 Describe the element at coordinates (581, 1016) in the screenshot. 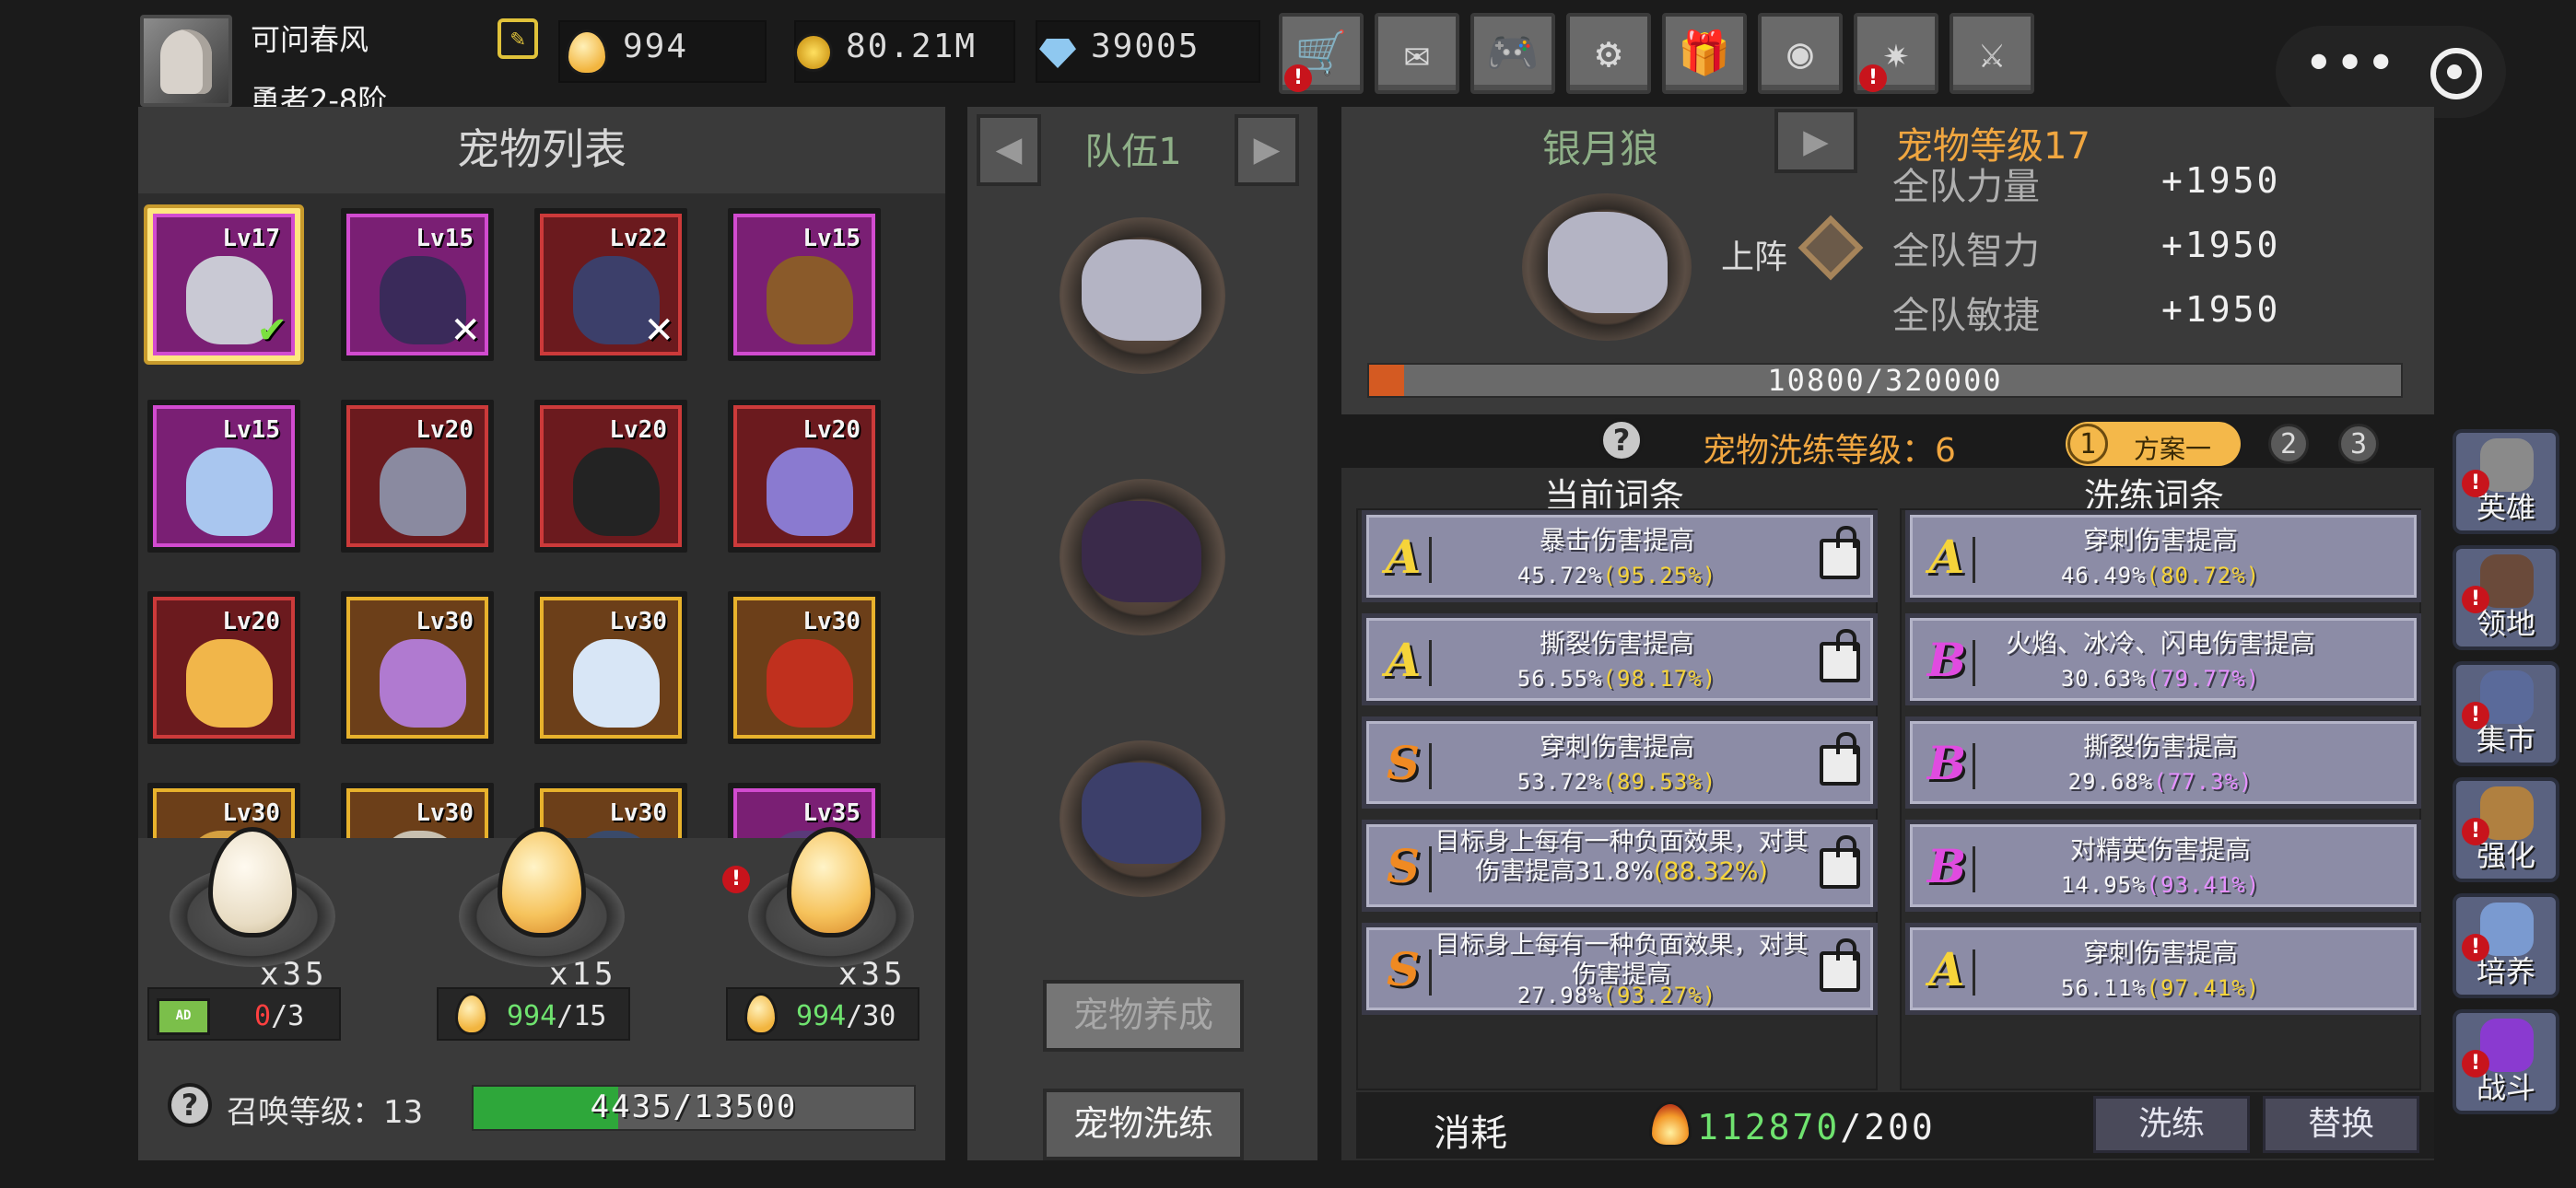

I see `egg-cost-total: /15` at that location.